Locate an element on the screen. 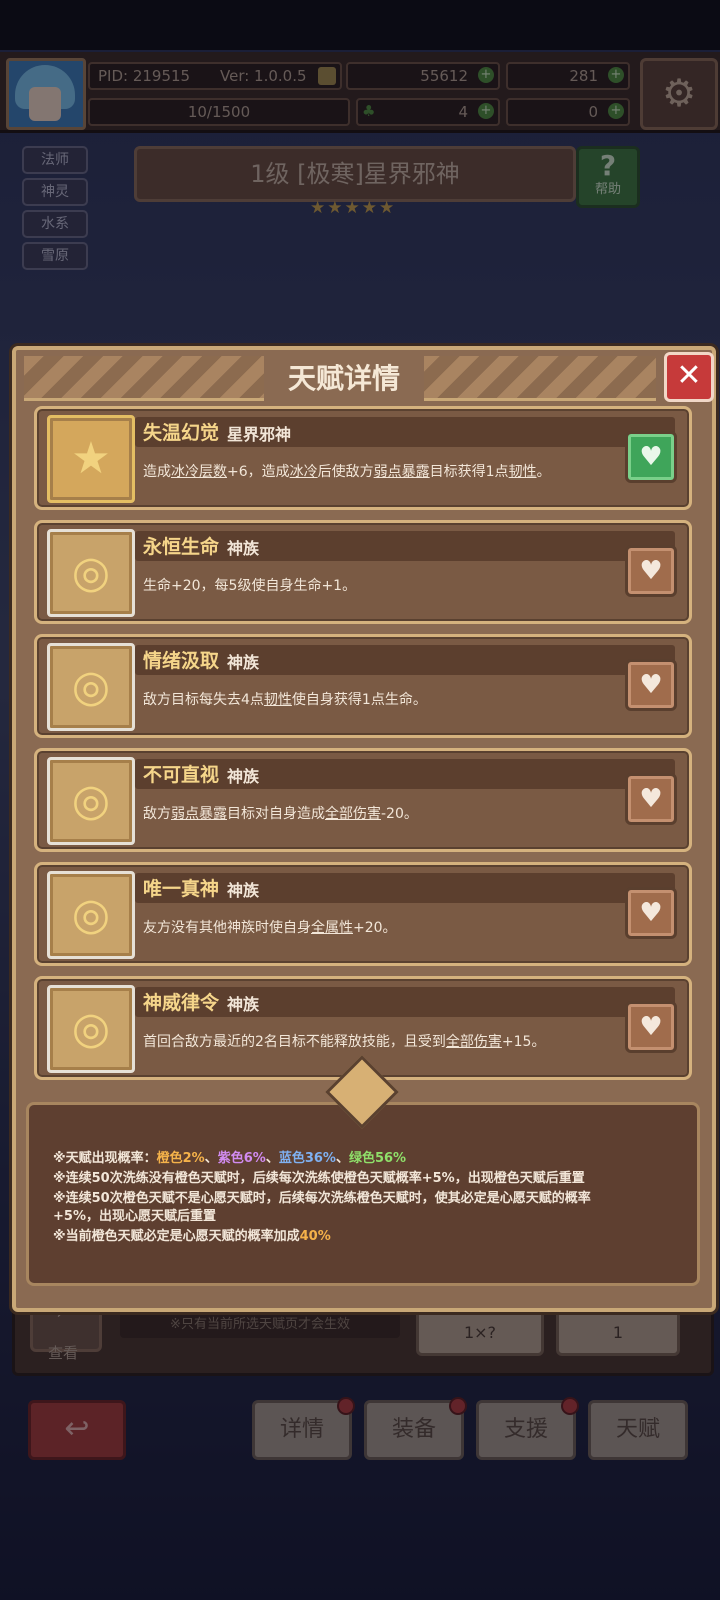  talent-name: 情绪汲取 is located at coordinates (181, 661).